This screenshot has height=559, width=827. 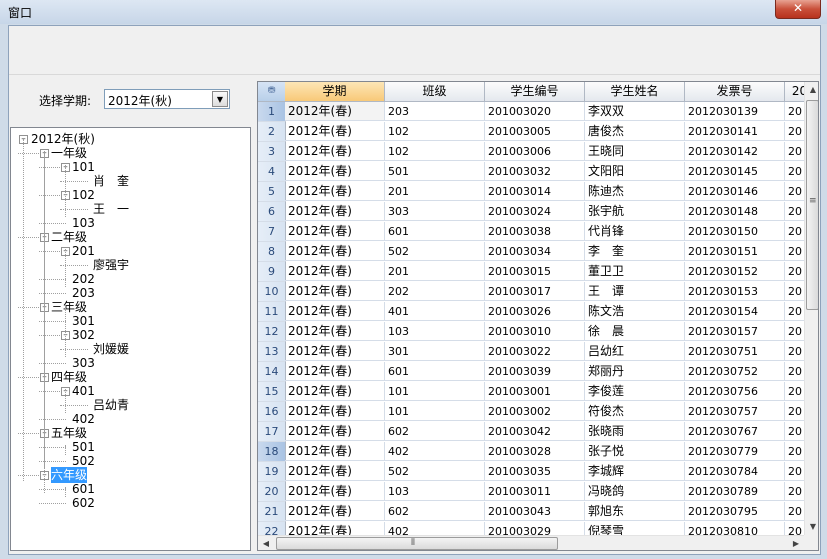 What do you see at coordinates (735, 131) in the screenshot?
I see `grid-cell: 2012030141` at bounding box center [735, 131].